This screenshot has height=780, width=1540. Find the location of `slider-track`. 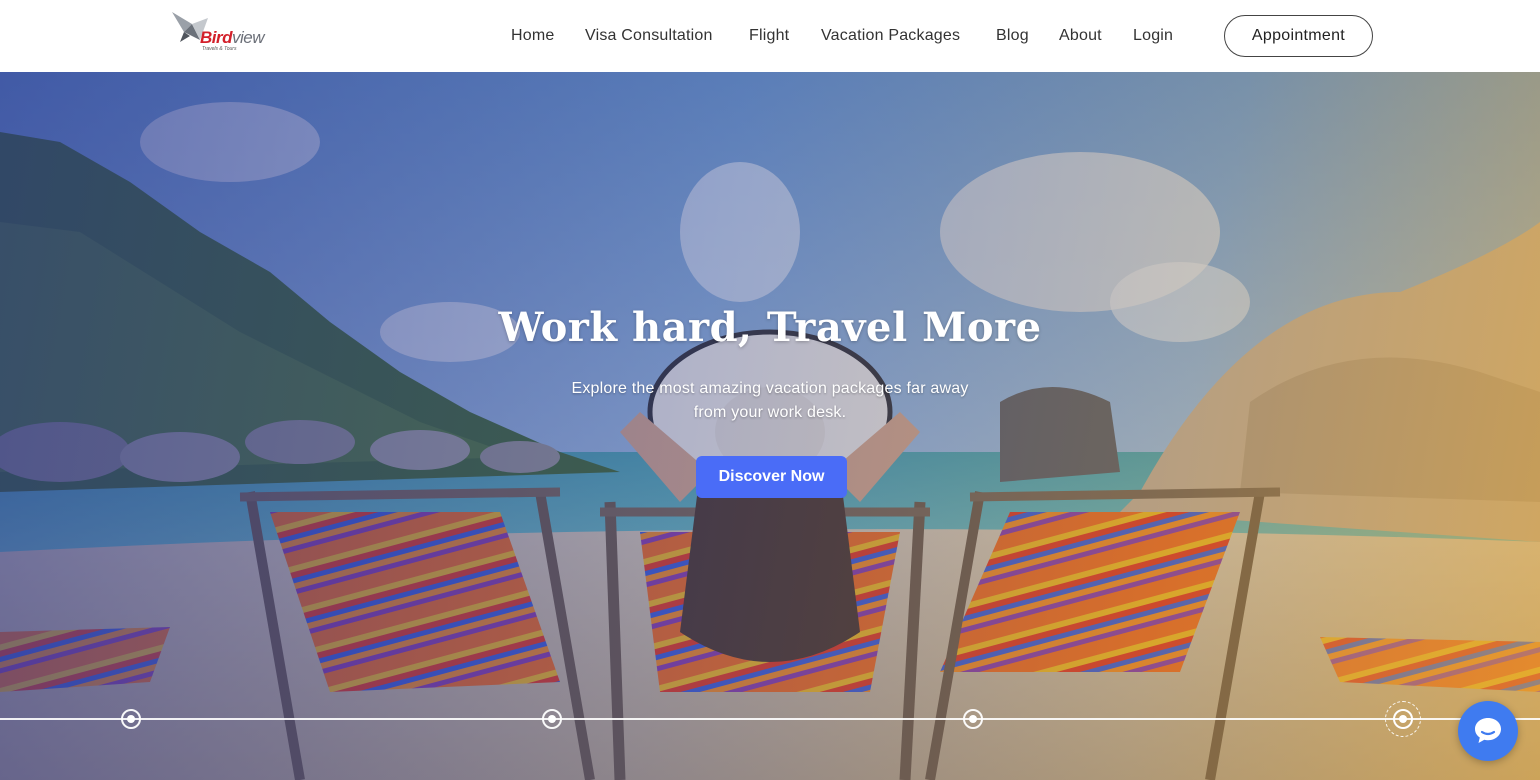

slider-track is located at coordinates (770, 719).